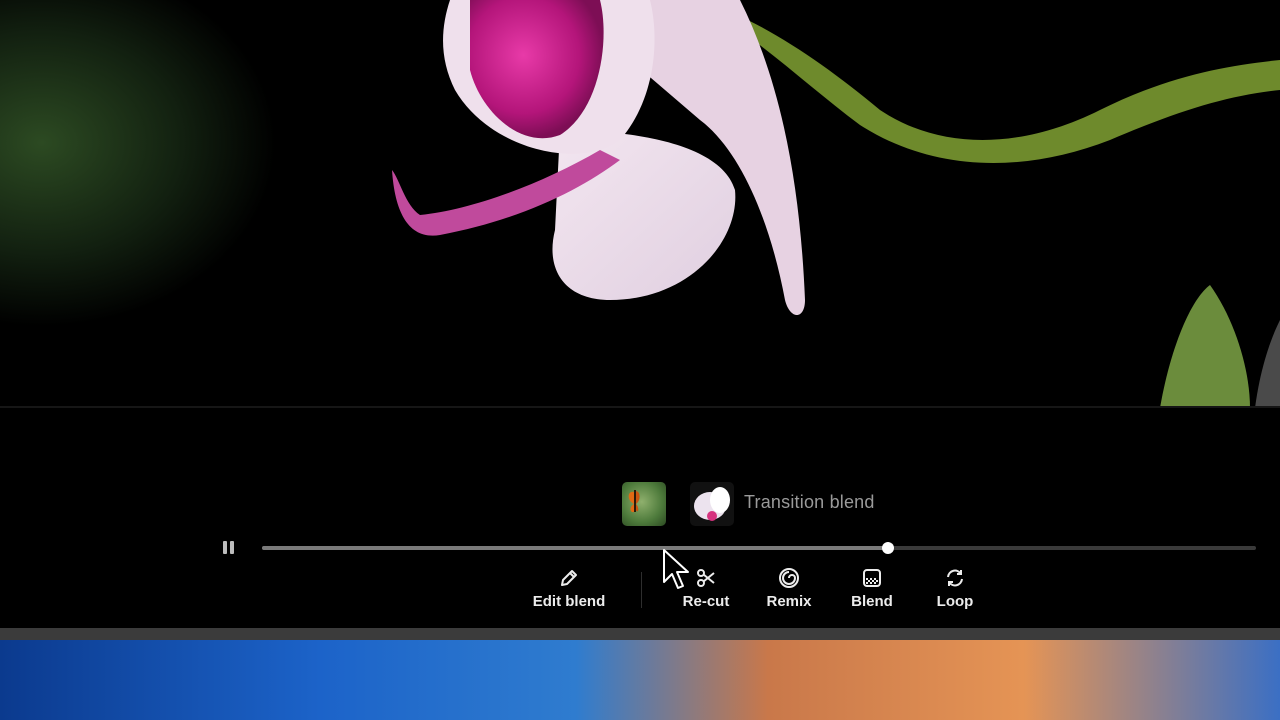 The height and width of the screenshot is (720, 1280). Describe the element at coordinates (706, 578) in the screenshot. I see `scissors-icon` at that location.